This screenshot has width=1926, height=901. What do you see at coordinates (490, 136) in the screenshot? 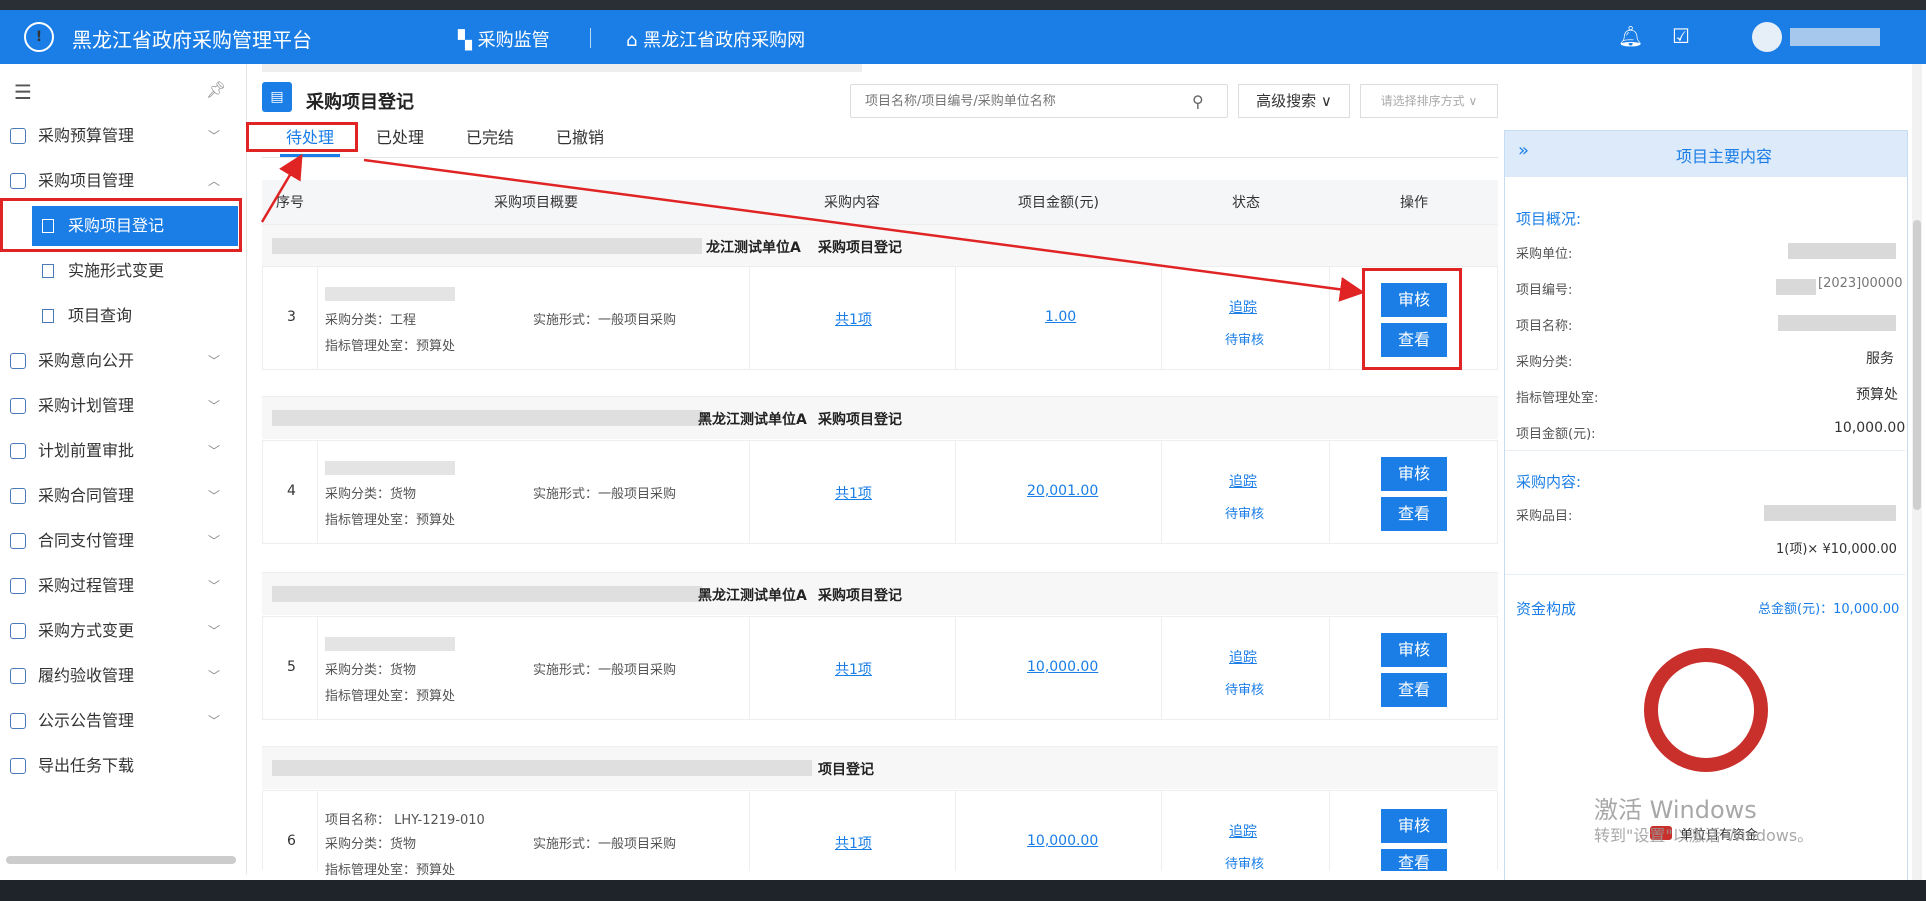
I see `tab-completed: 已完结` at bounding box center [490, 136].